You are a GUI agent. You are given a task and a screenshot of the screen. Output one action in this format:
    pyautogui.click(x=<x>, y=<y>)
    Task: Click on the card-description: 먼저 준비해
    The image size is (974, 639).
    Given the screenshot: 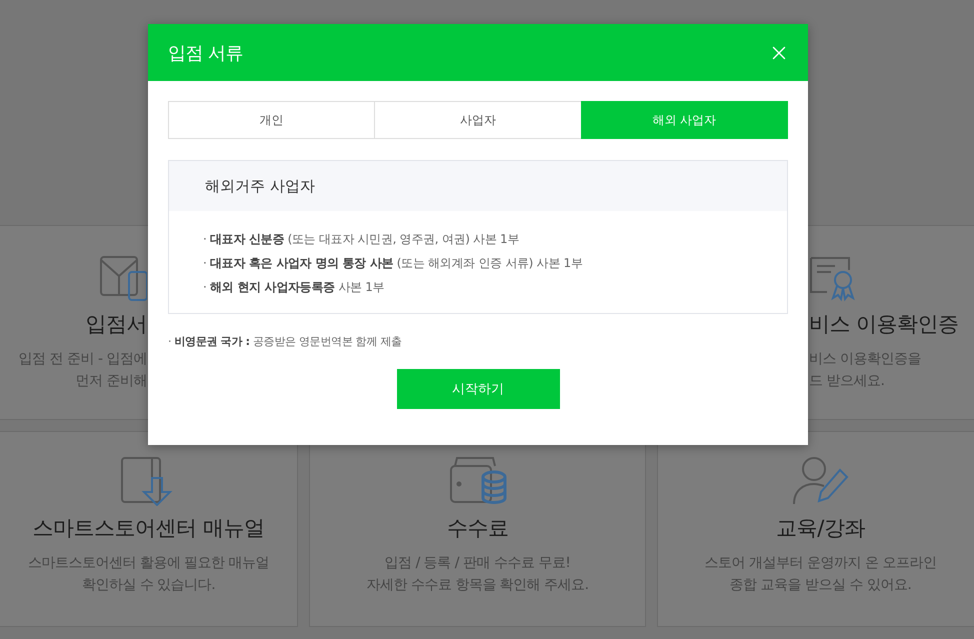 What is the action you would take?
    pyautogui.click(x=111, y=381)
    